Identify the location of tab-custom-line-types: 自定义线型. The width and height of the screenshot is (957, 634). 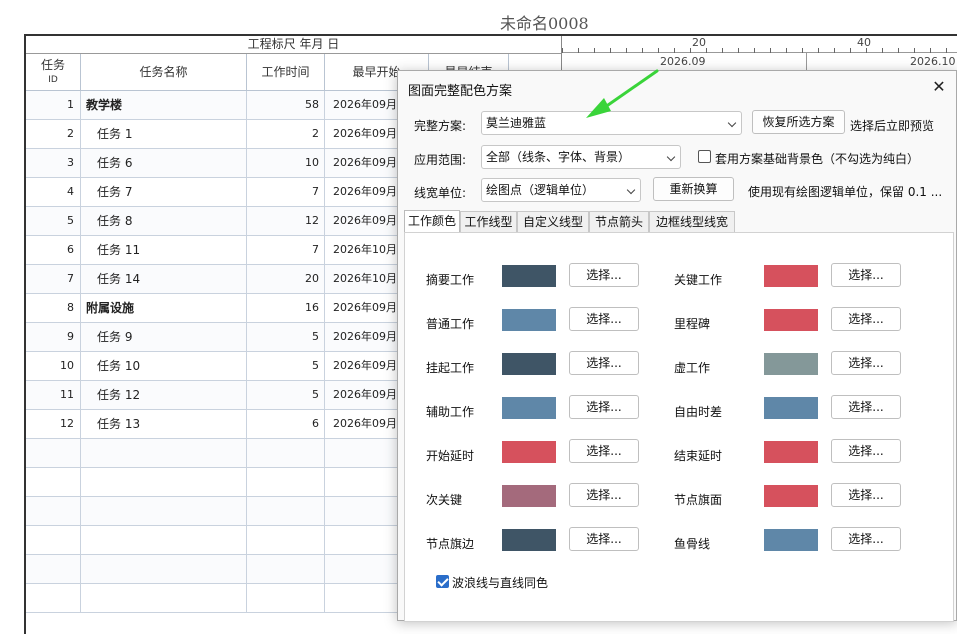
(553, 222).